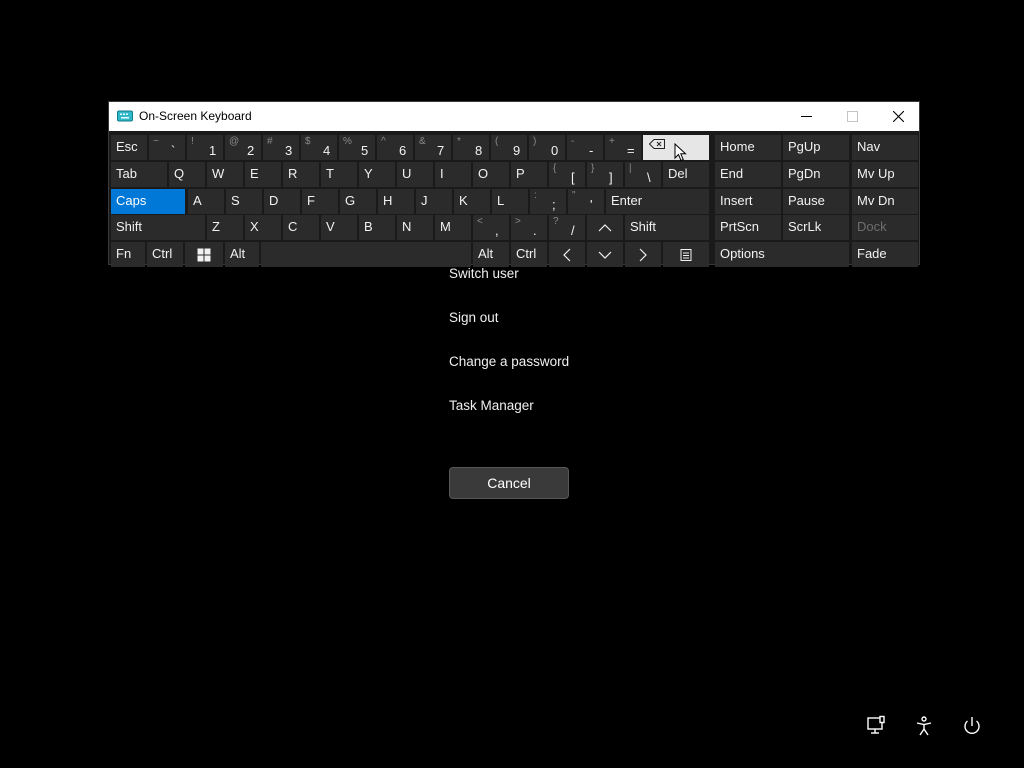 The width and height of the screenshot is (1024, 768). What do you see at coordinates (319, 147) in the screenshot?
I see `key-4: $4` at bounding box center [319, 147].